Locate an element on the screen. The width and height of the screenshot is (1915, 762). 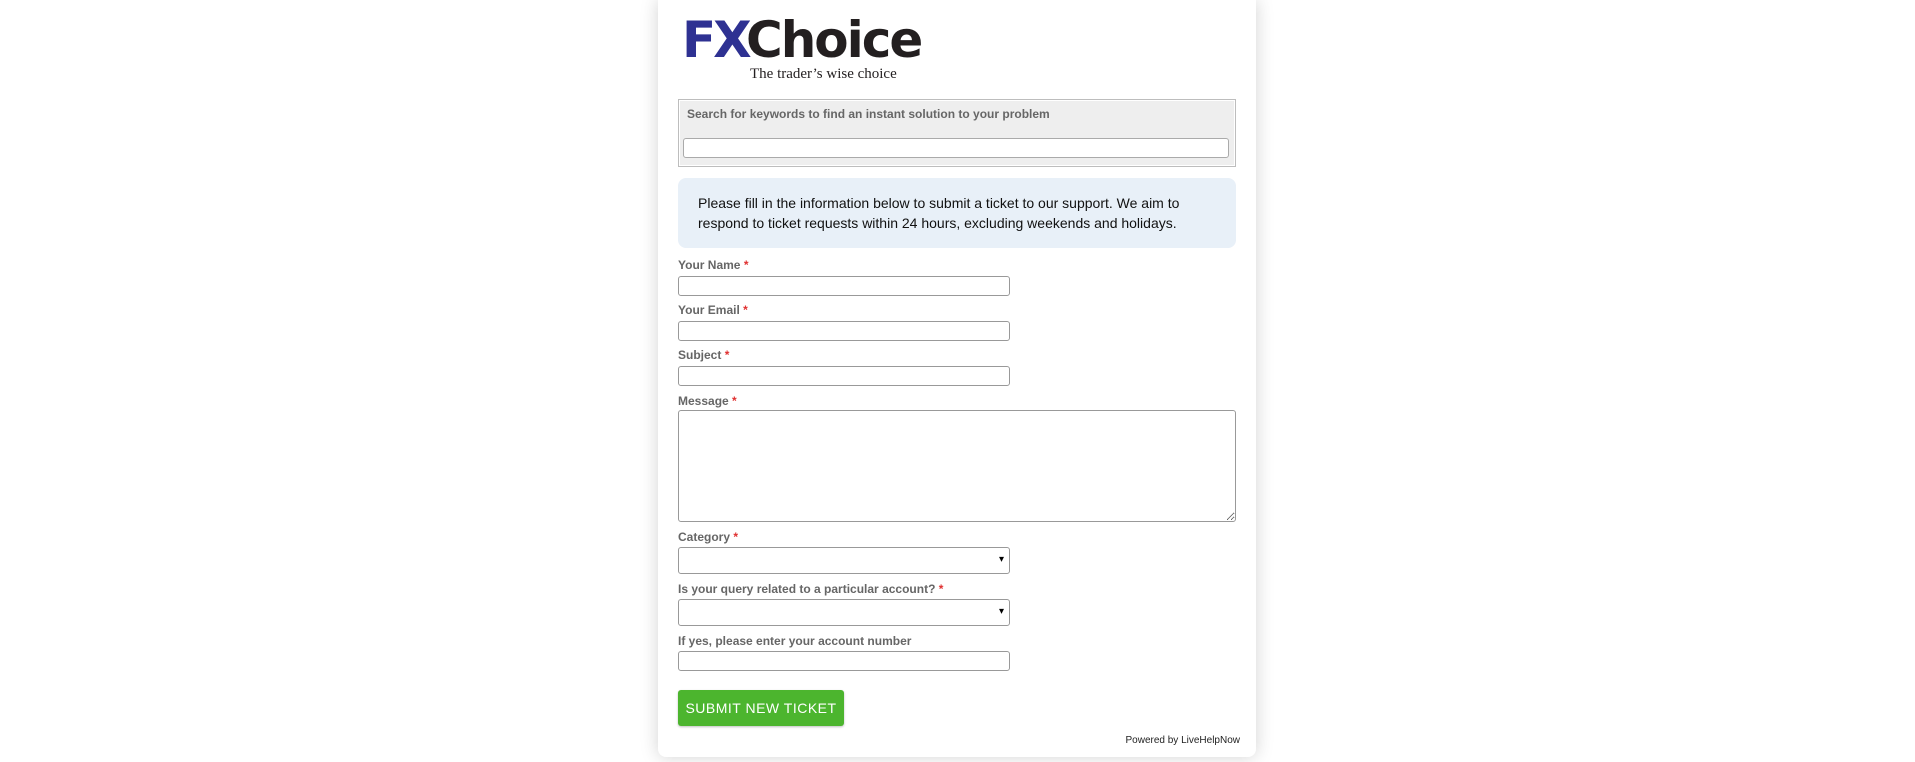
fxchoice-logo: FX Choice The trader’s wise choice is located at coordinates (802, 47).